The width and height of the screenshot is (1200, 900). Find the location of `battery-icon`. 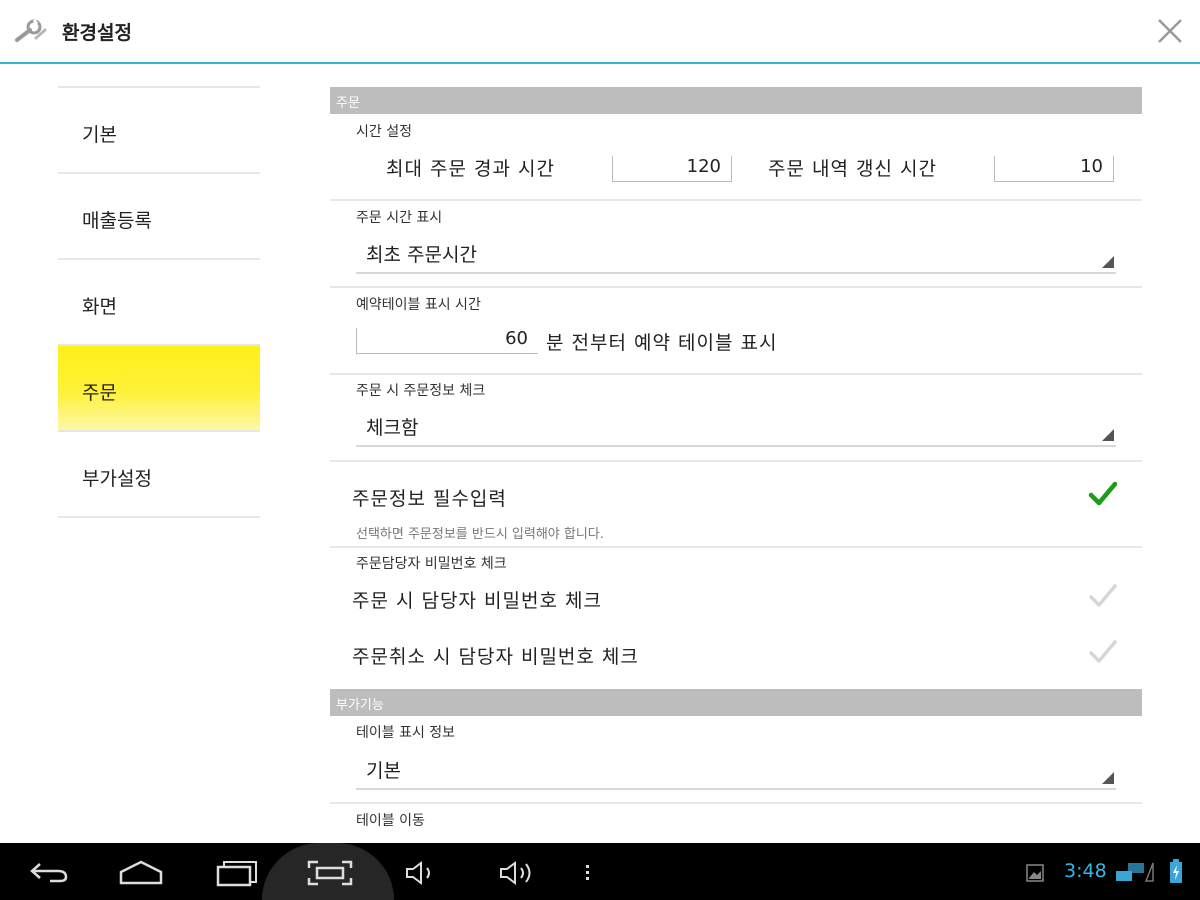

battery-icon is located at coordinates (1176, 871).